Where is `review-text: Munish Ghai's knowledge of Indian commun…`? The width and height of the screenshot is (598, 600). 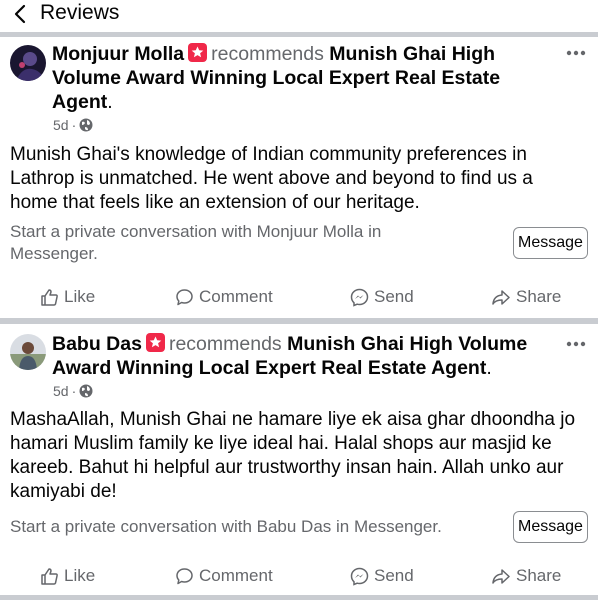
review-text: Munish Ghai's knowledge of Indian commun… is located at coordinates (271, 178).